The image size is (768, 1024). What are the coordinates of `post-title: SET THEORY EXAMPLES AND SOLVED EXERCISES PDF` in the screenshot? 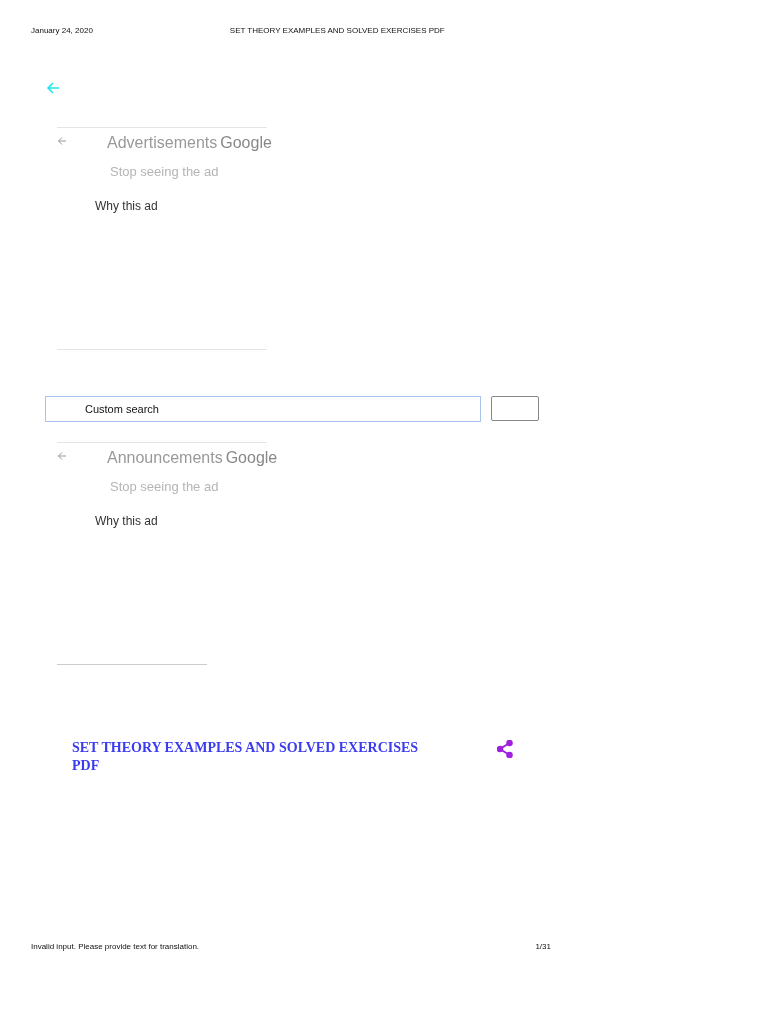 It's located at (258, 757).